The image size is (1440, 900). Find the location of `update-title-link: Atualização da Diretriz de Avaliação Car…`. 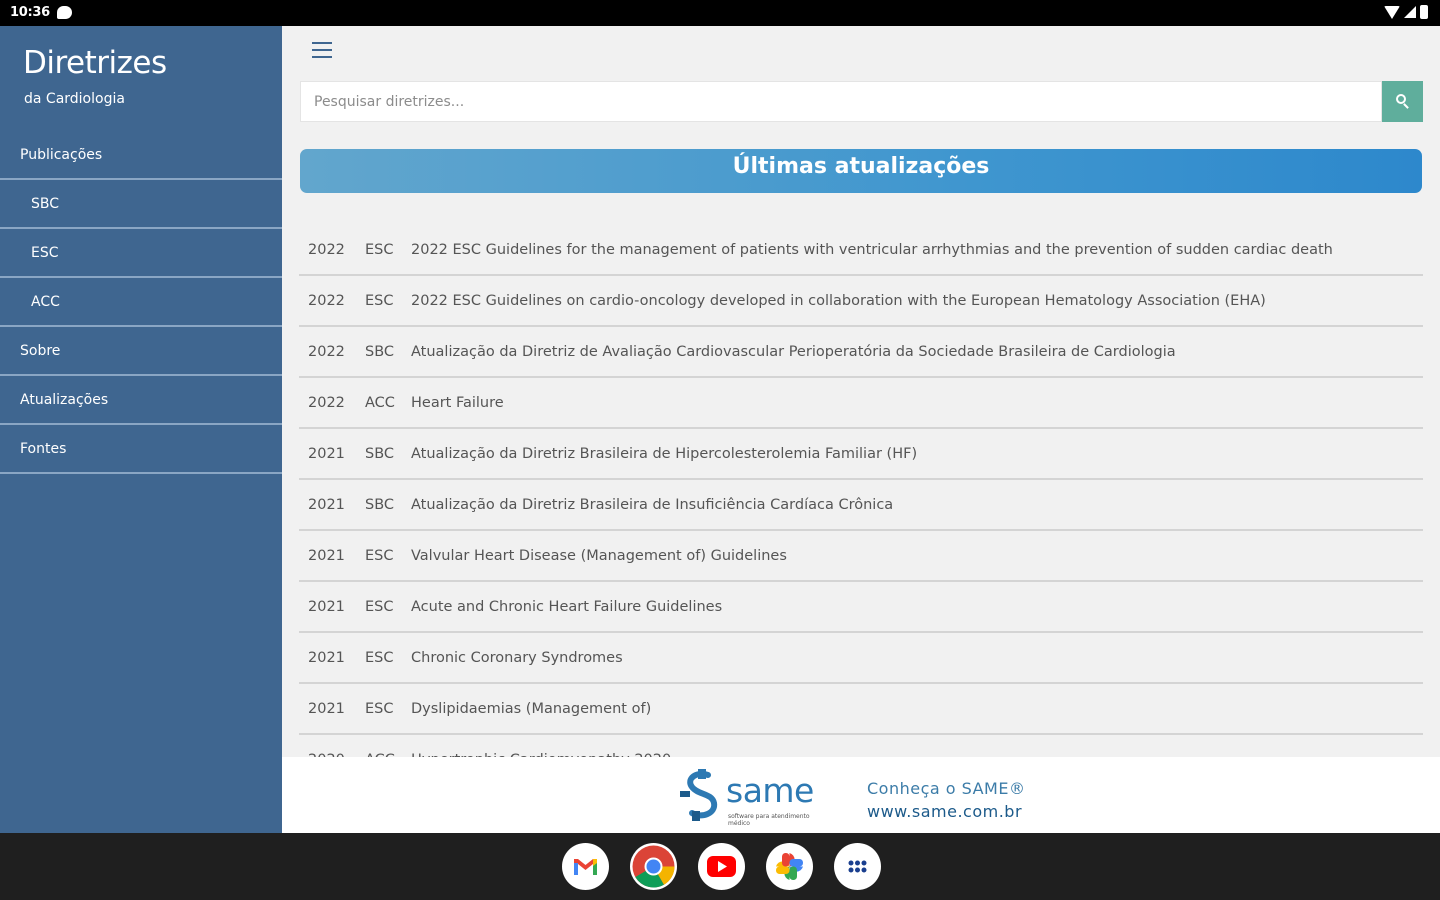

update-title-link: Atualização da Diretriz de Avaliação Car… is located at coordinates (917, 352).